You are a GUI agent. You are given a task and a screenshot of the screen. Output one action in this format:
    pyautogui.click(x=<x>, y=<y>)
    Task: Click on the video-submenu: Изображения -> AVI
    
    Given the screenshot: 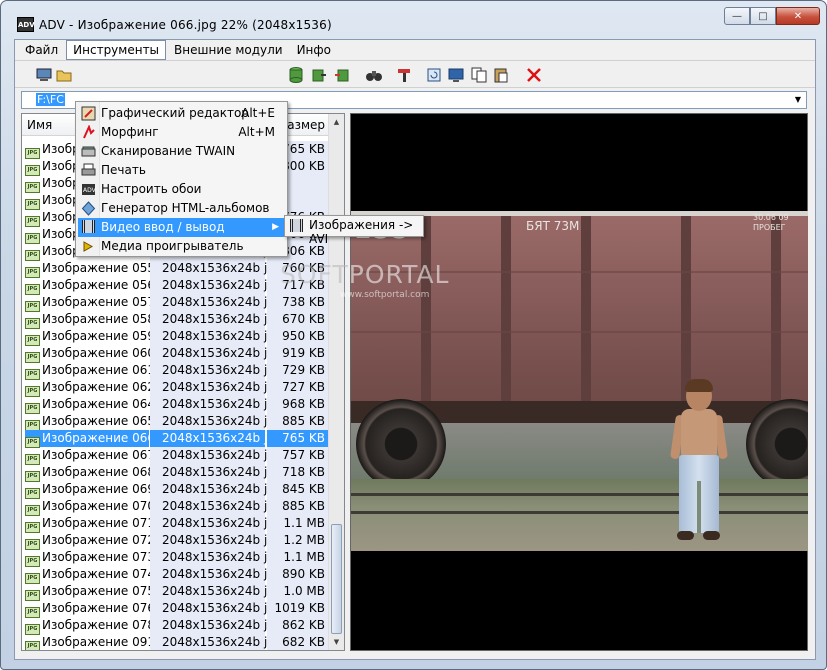 What is the action you would take?
    pyautogui.click(x=354, y=230)
    